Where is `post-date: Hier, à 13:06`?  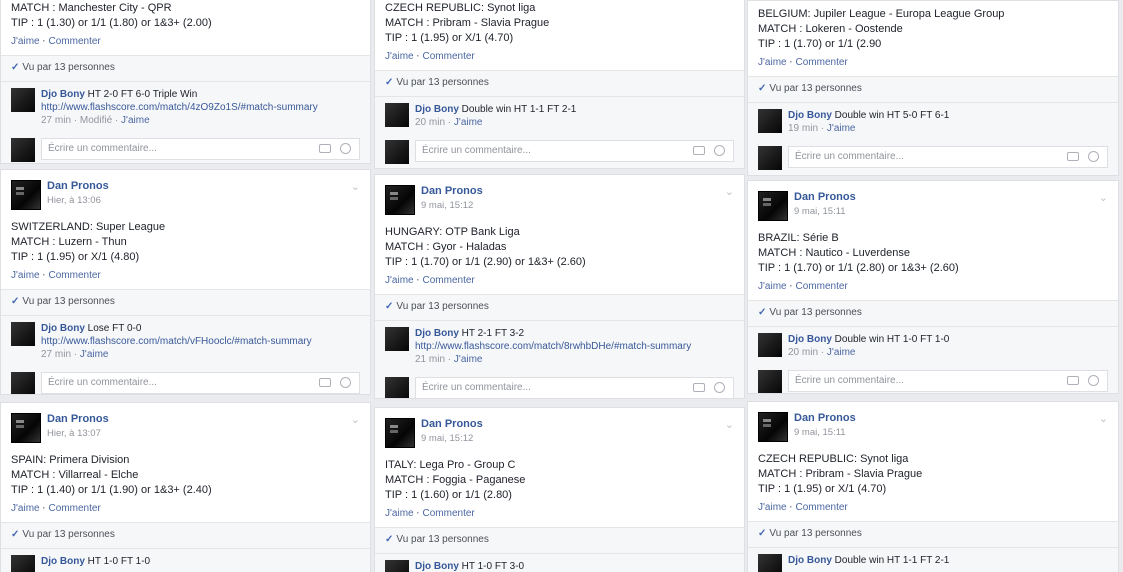
post-date: Hier, à 13:06 is located at coordinates (74, 200).